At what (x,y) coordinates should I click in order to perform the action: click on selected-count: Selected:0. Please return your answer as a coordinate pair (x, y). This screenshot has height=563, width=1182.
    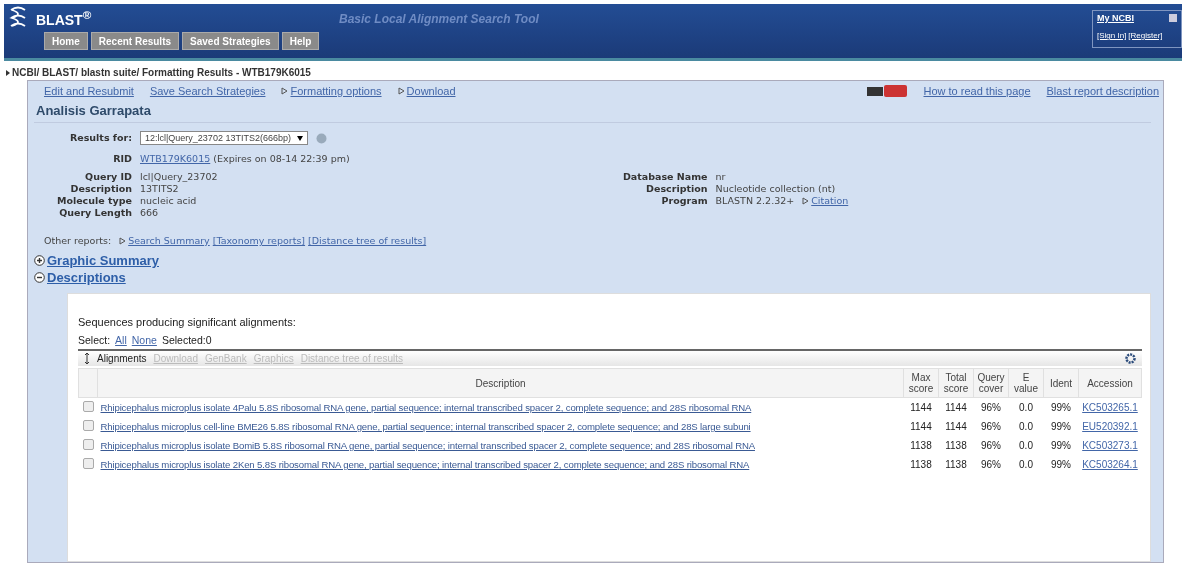
    Looking at the image, I should click on (186, 340).